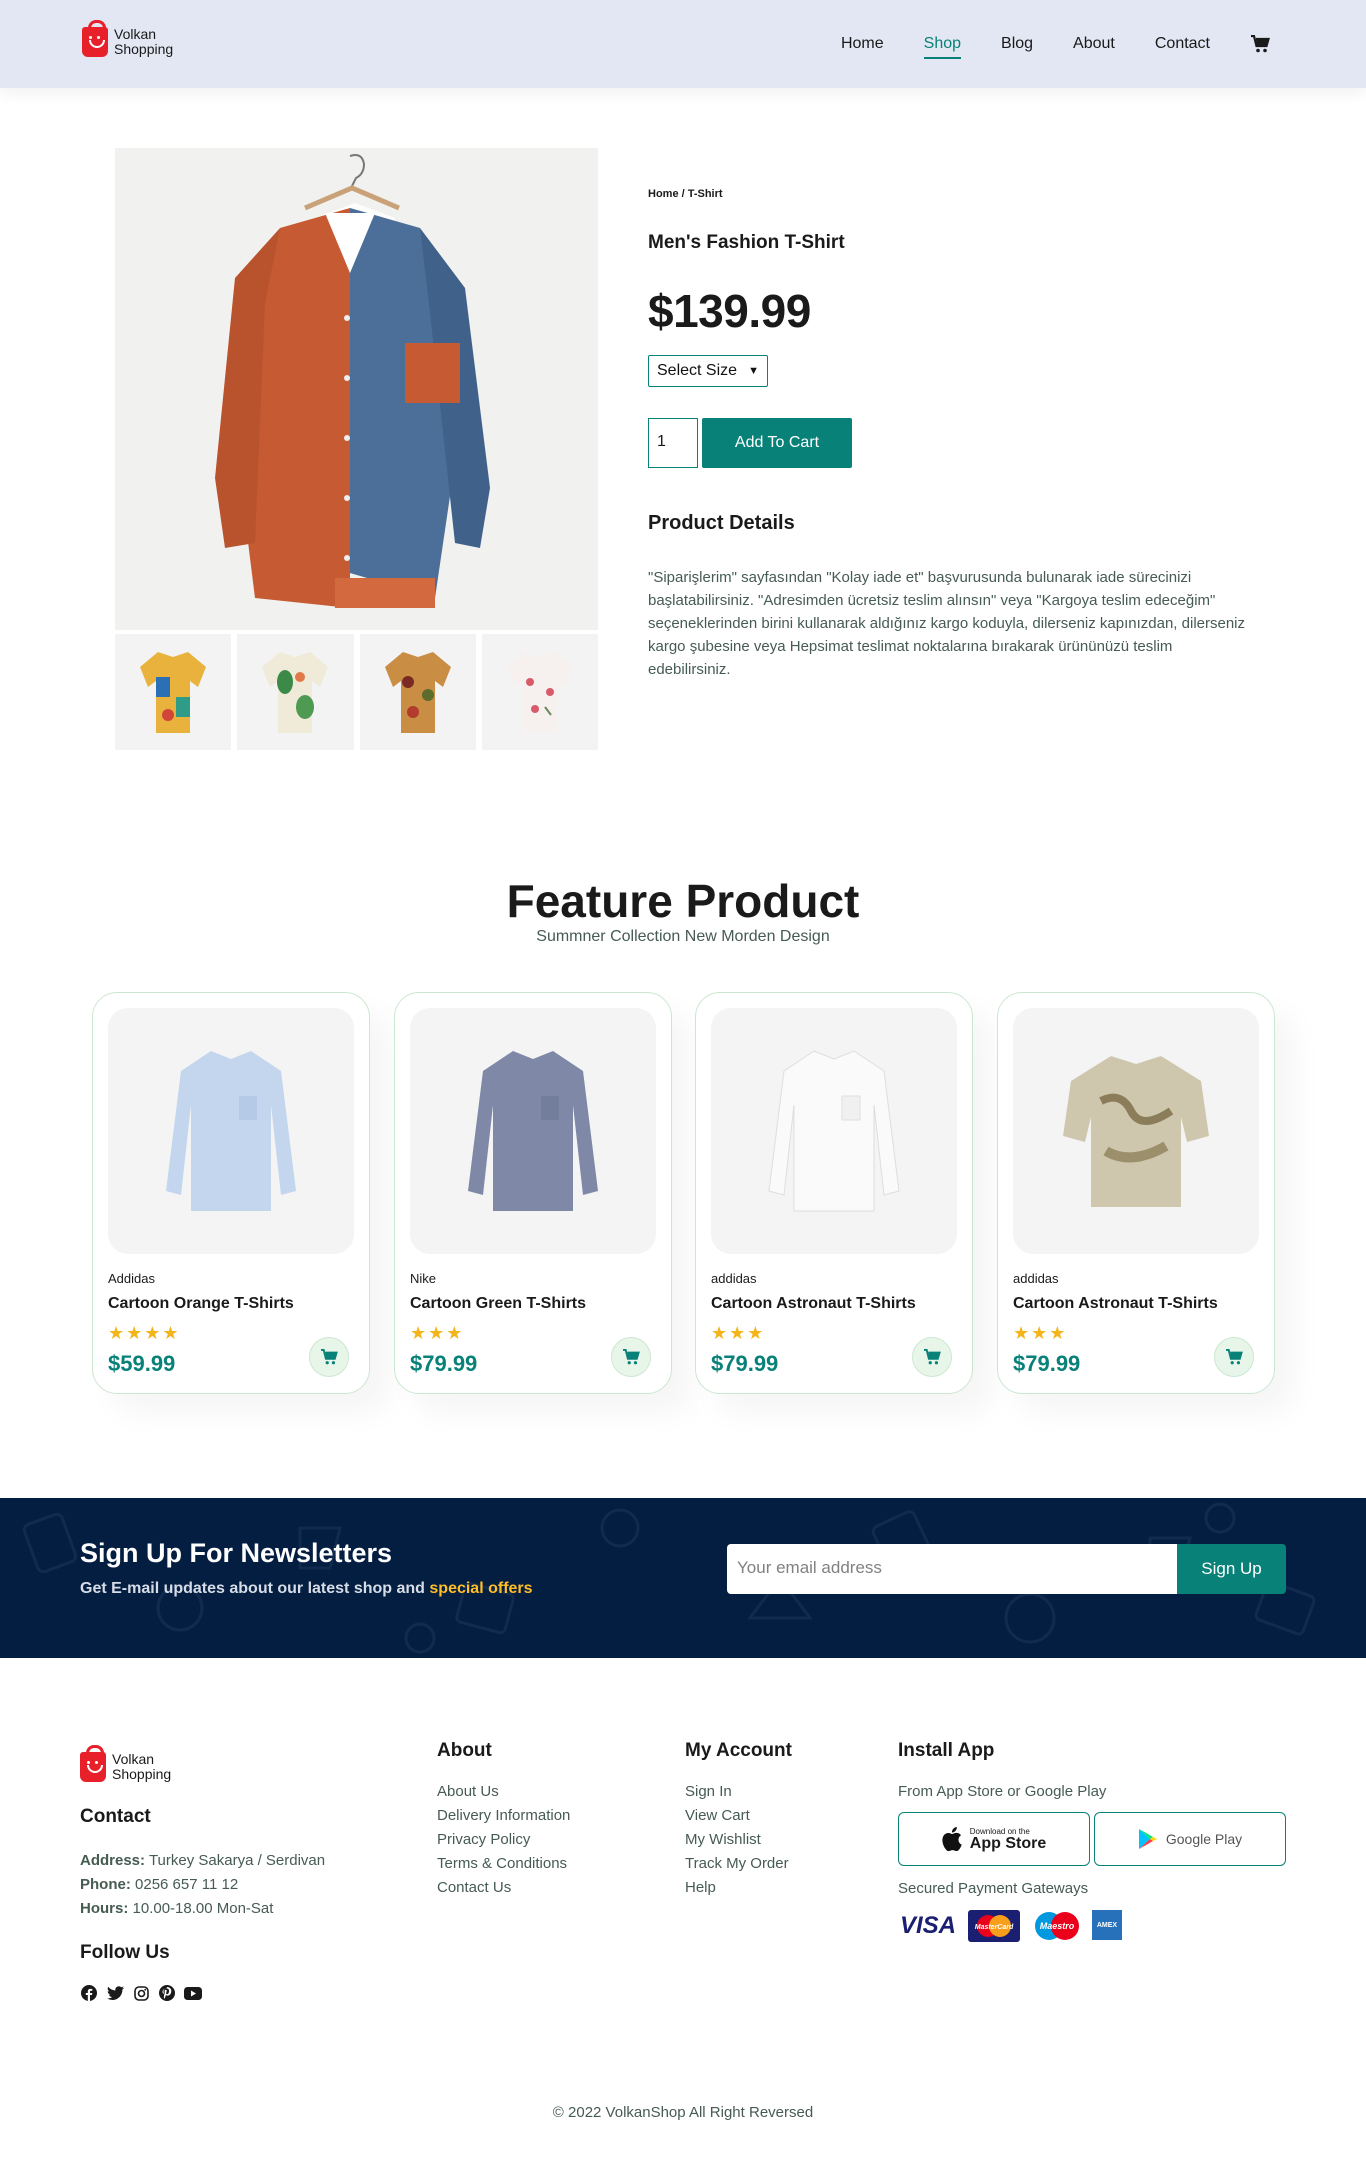  I want to click on chevron-down-icon: ▼, so click(753, 371).